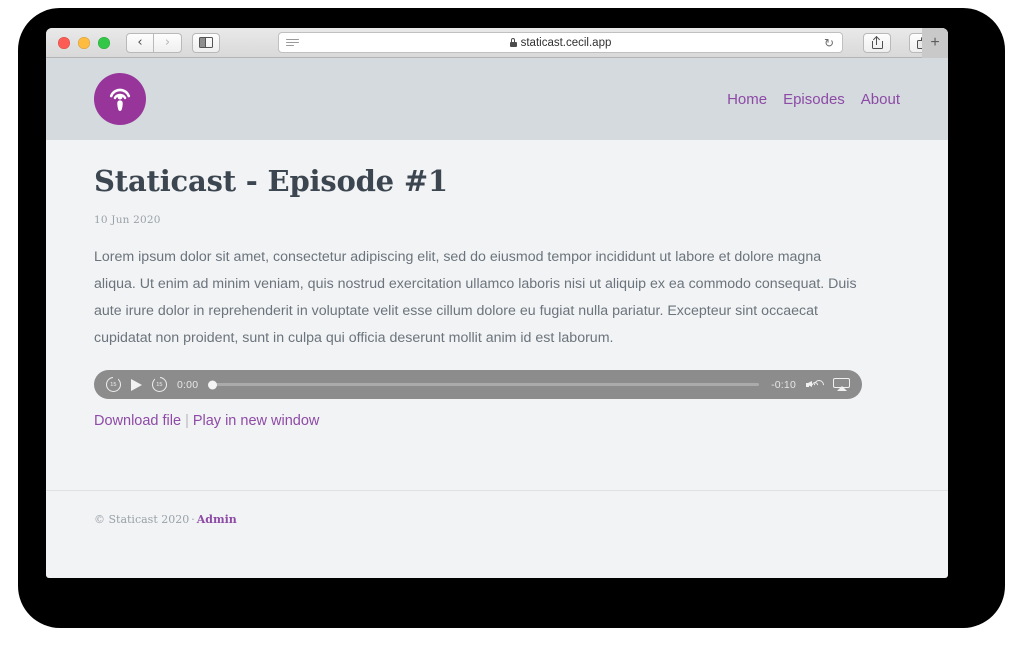 This screenshot has width=1024, height=648. Describe the element at coordinates (64, 42) in the screenshot. I see `close-window-button` at that location.